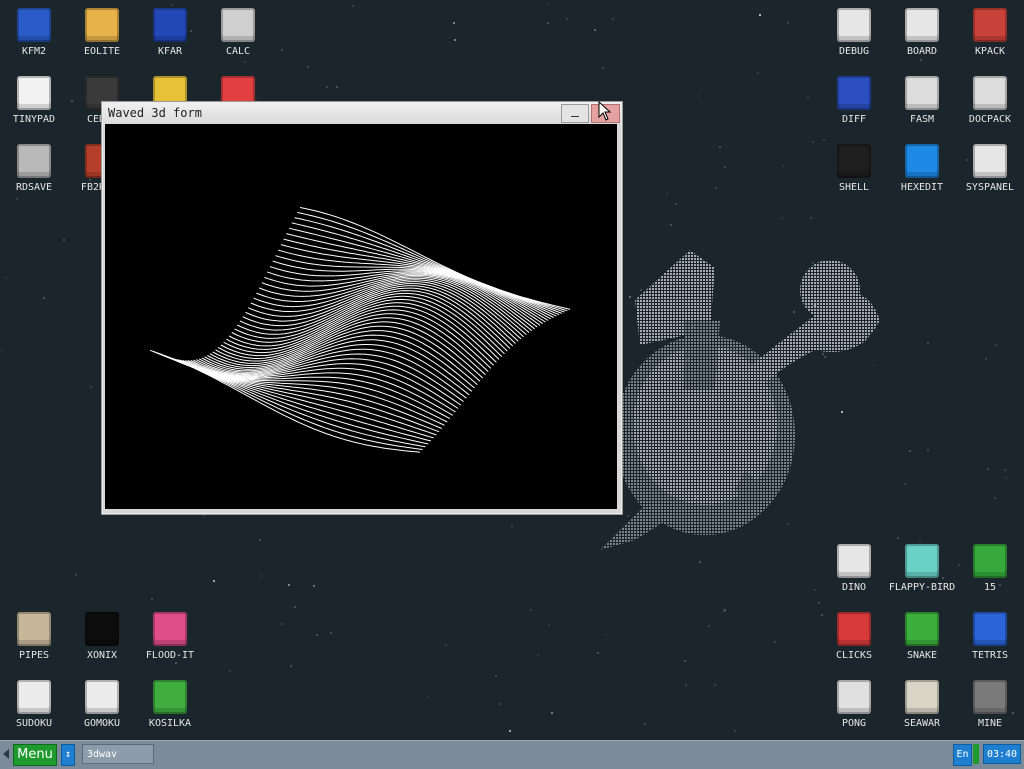 Image resolution: width=1024 pixels, height=769 pixels. What do you see at coordinates (170, 51) in the screenshot?
I see `desktop-icon-label: KFAR` at bounding box center [170, 51].